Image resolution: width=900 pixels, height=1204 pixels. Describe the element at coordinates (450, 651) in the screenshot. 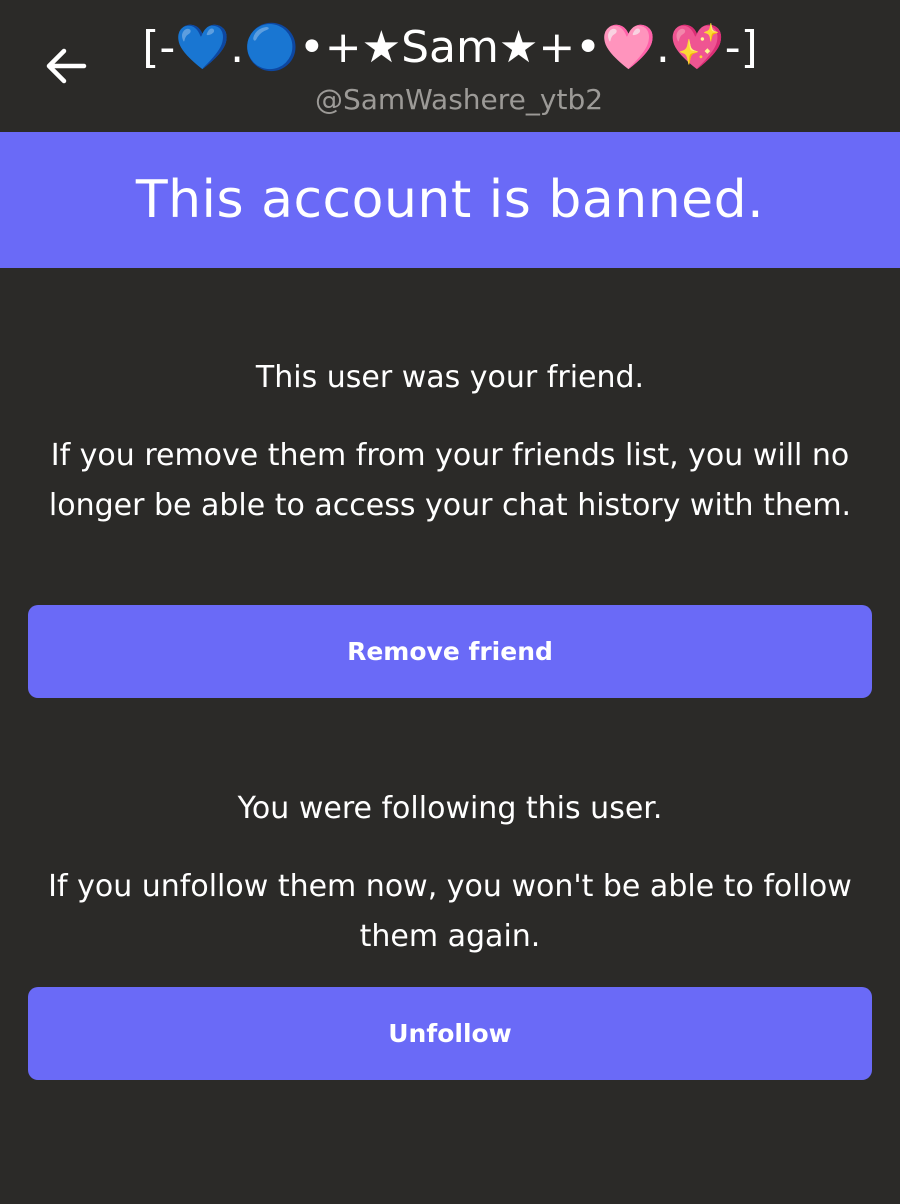

I see `remove-friend-button: Remove friend` at that location.